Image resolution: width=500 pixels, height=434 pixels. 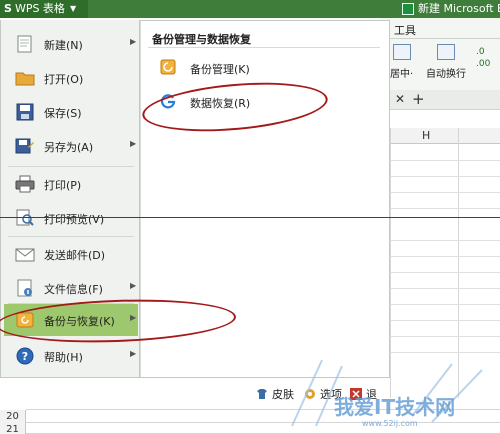 What do you see at coordinates (13, 416) in the screenshot?
I see `row-header-20: 20` at bounding box center [13, 416].